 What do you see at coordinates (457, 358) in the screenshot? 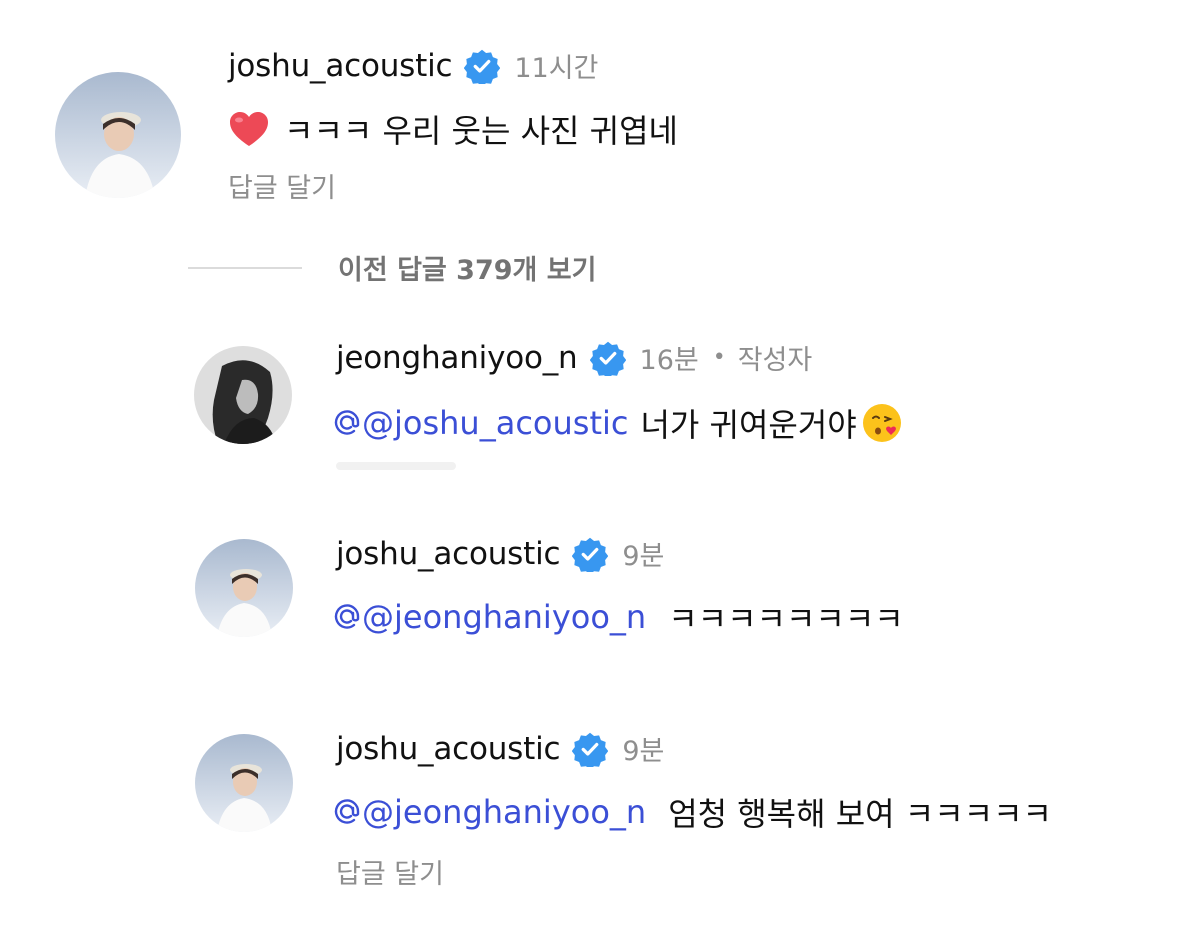
I see `comment-username: jeonghaniyoo_n` at bounding box center [457, 358].